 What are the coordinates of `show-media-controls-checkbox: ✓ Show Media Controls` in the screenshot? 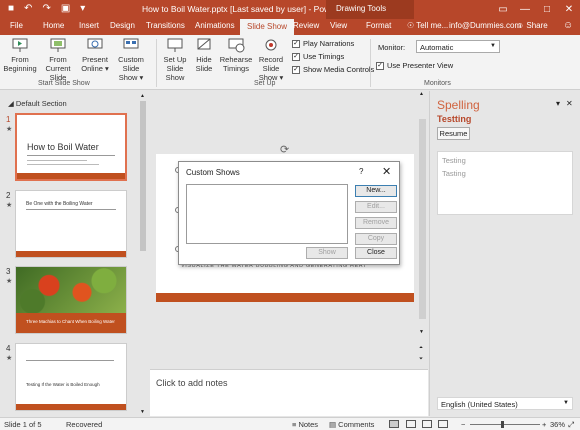 It's located at (333, 69).